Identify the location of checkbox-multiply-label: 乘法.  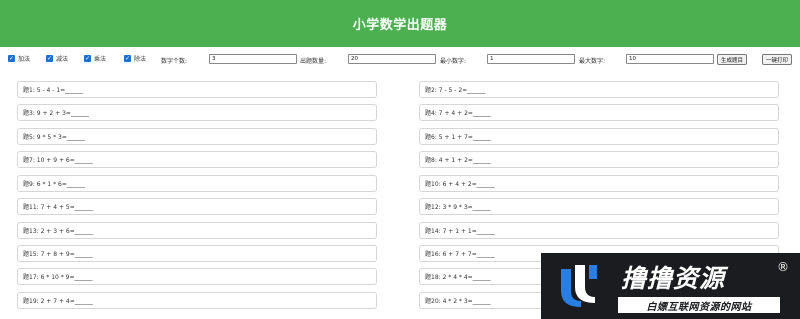
(100, 59).